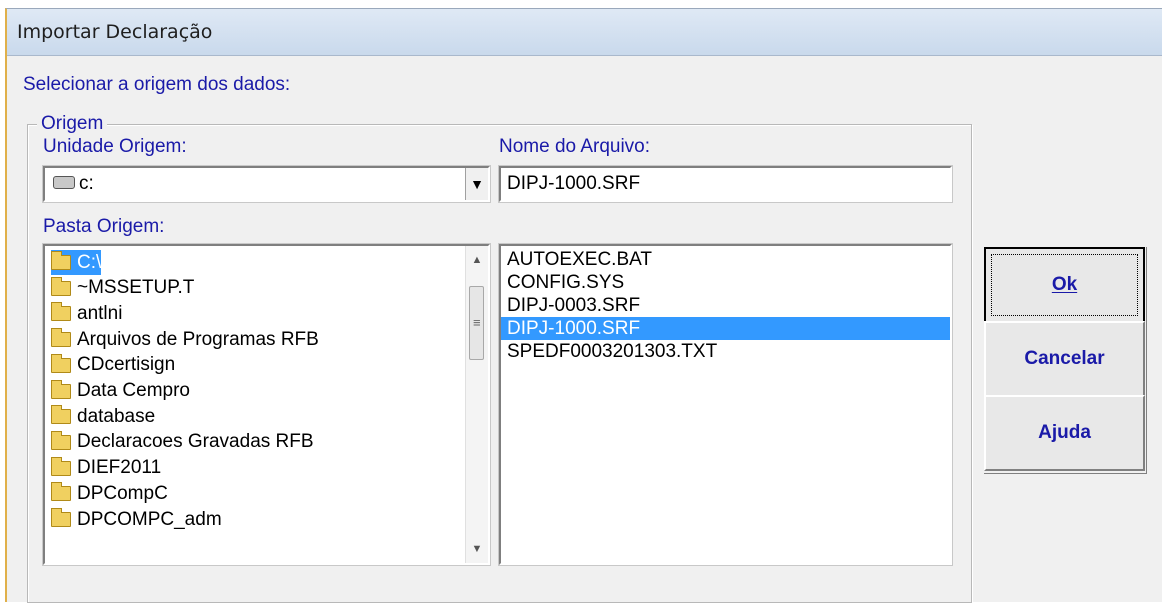  Describe the element at coordinates (100, 313) in the screenshot. I see `folder-item-label: antlni` at that location.